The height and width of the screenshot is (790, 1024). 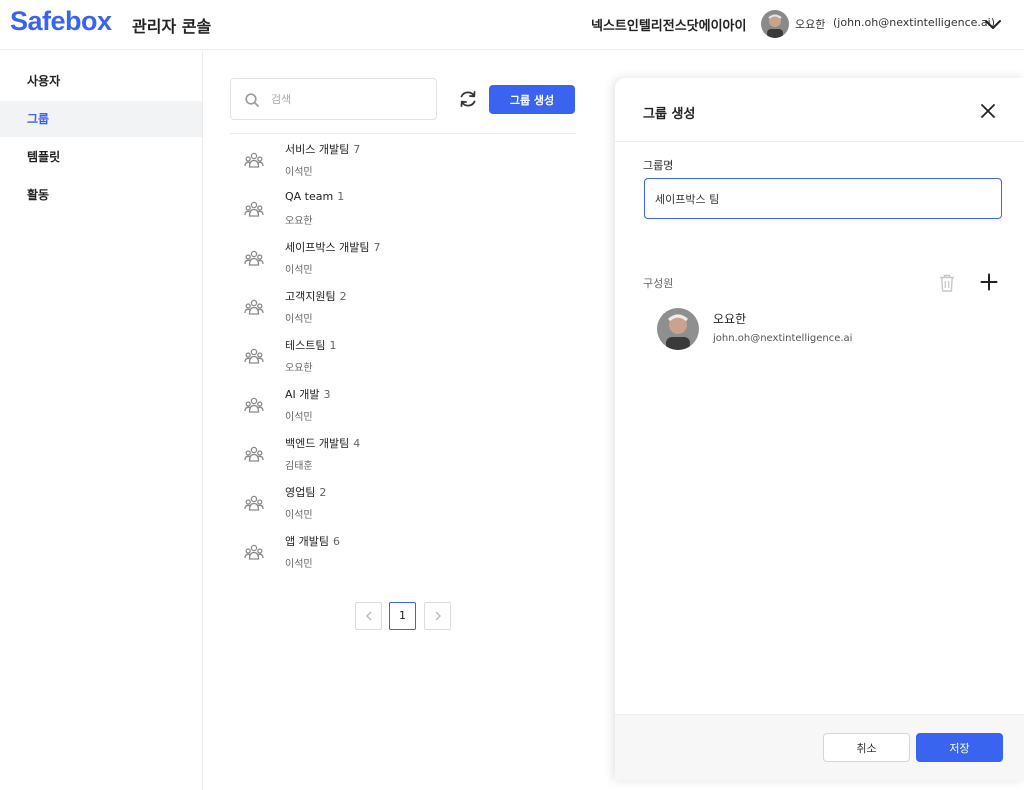 I want to click on member-email: john.oh@nextintelligence.ai, so click(x=783, y=338).